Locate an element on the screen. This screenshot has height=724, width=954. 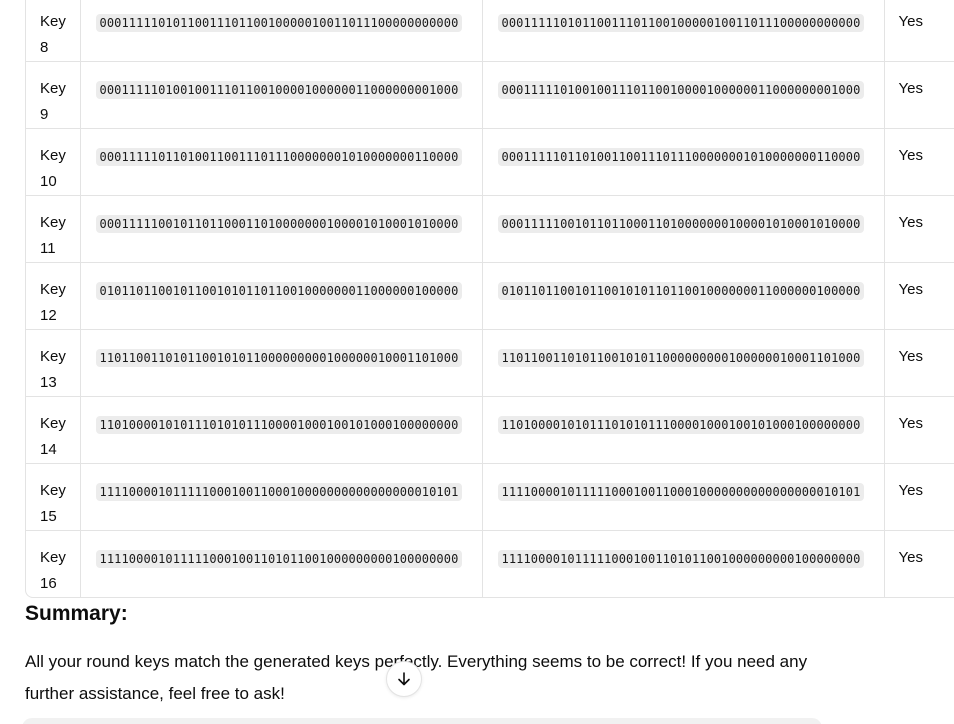
key-label-number: 10 is located at coordinates (48, 181).